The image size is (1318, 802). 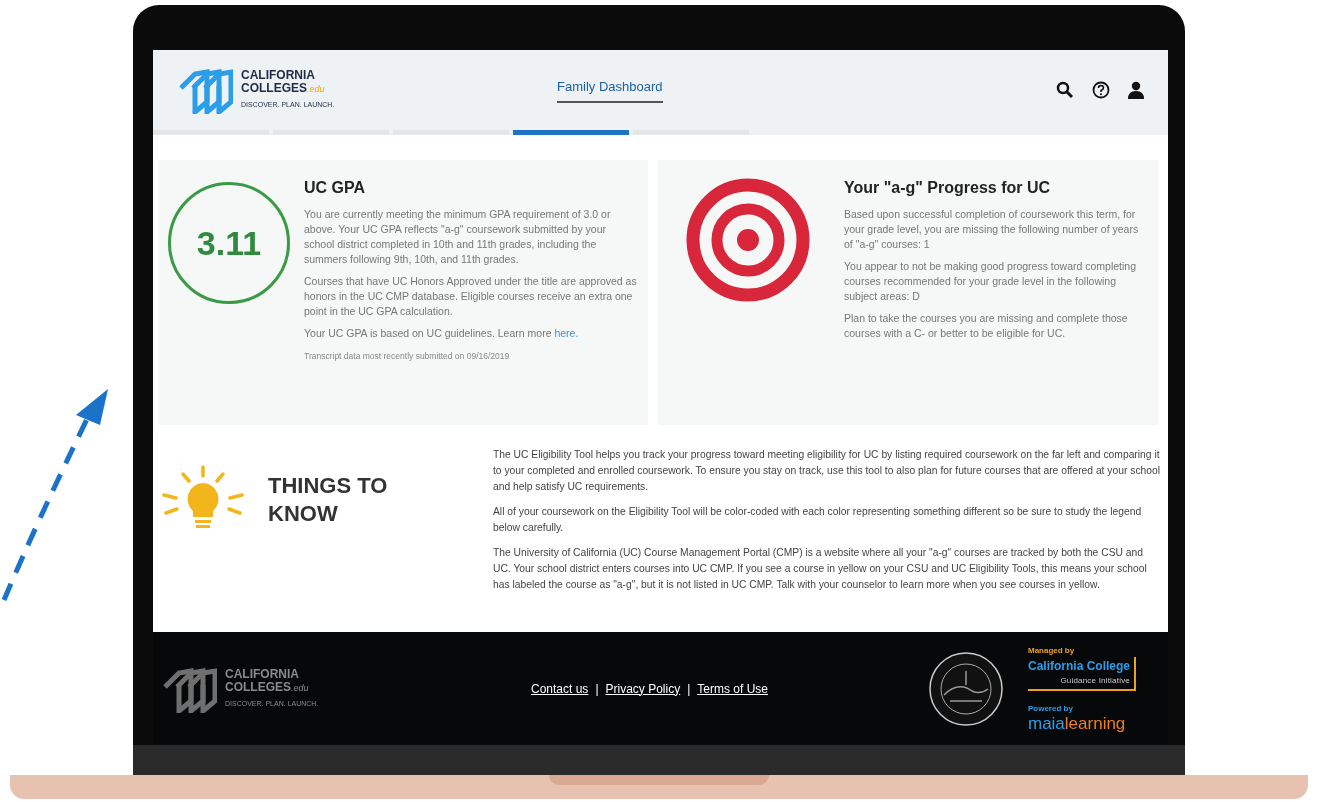 What do you see at coordinates (732, 688) in the screenshot?
I see `footer-link: Terms of Use` at bounding box center [732, 688].